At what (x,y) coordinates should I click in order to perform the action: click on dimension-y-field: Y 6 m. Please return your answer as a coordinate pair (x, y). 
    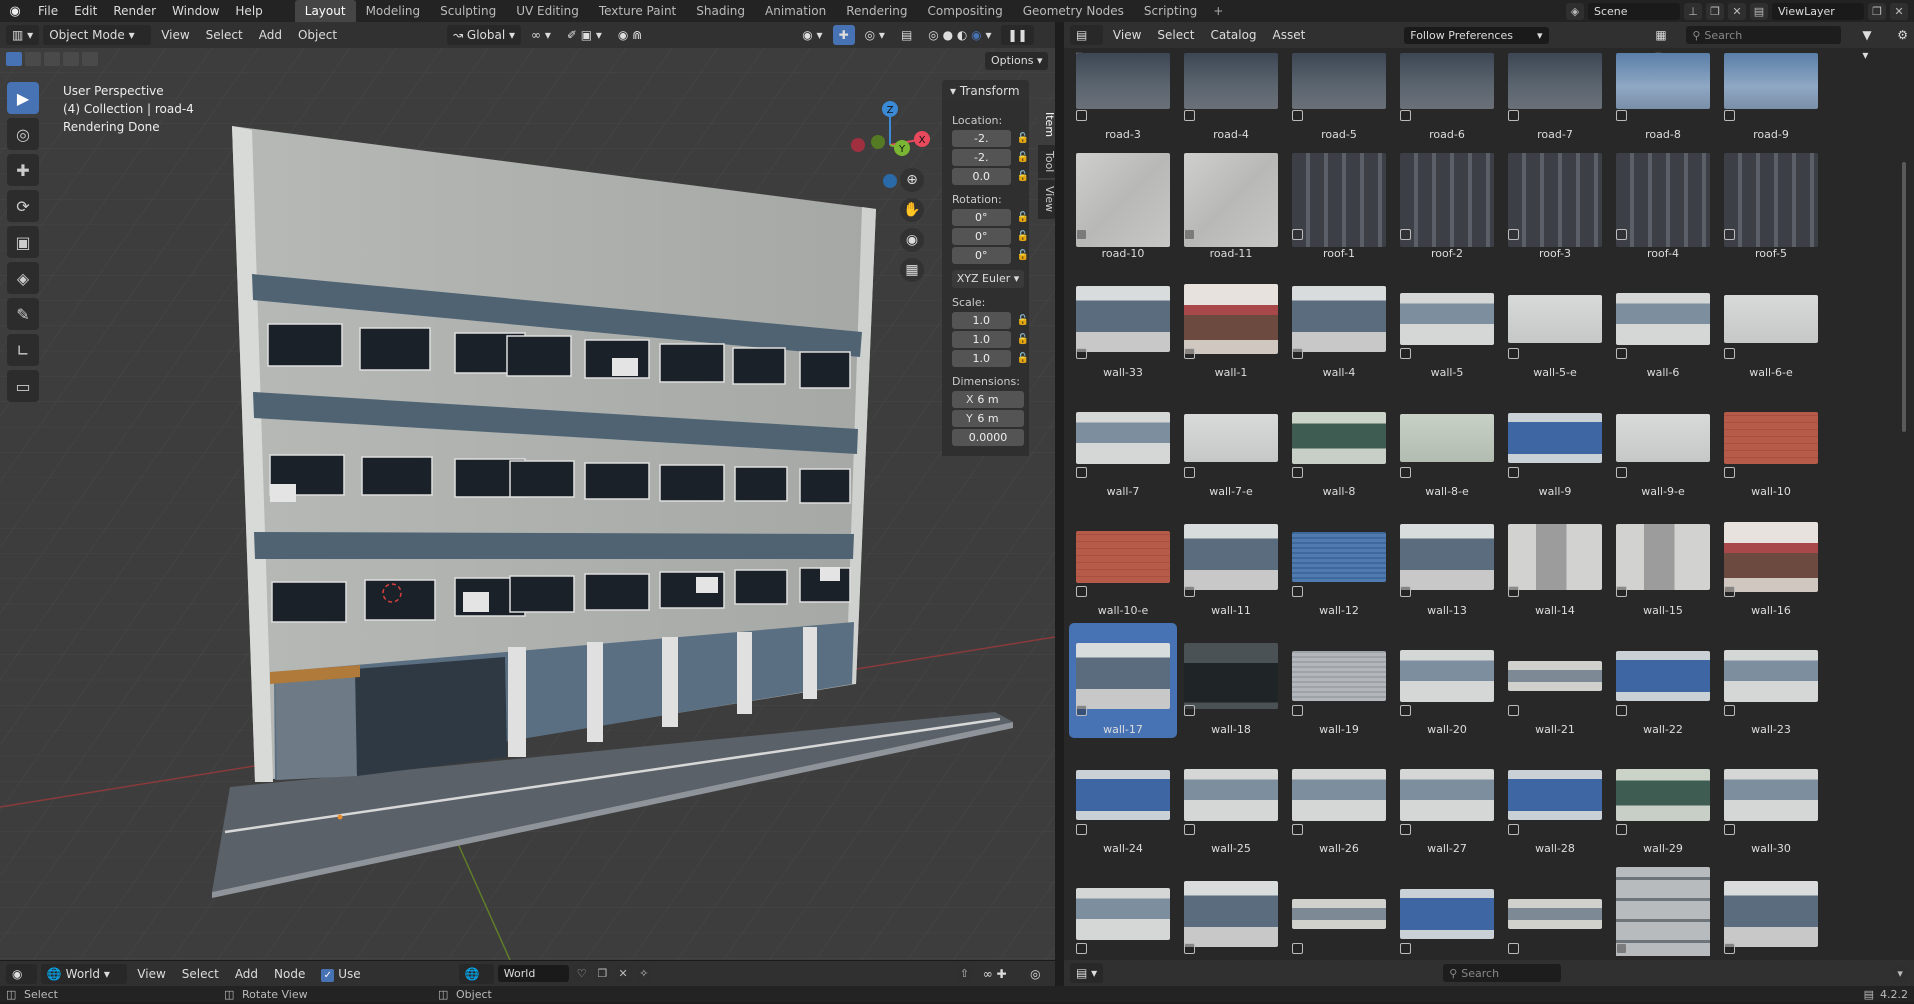
    Looking at the image, I should click on (988, 418).